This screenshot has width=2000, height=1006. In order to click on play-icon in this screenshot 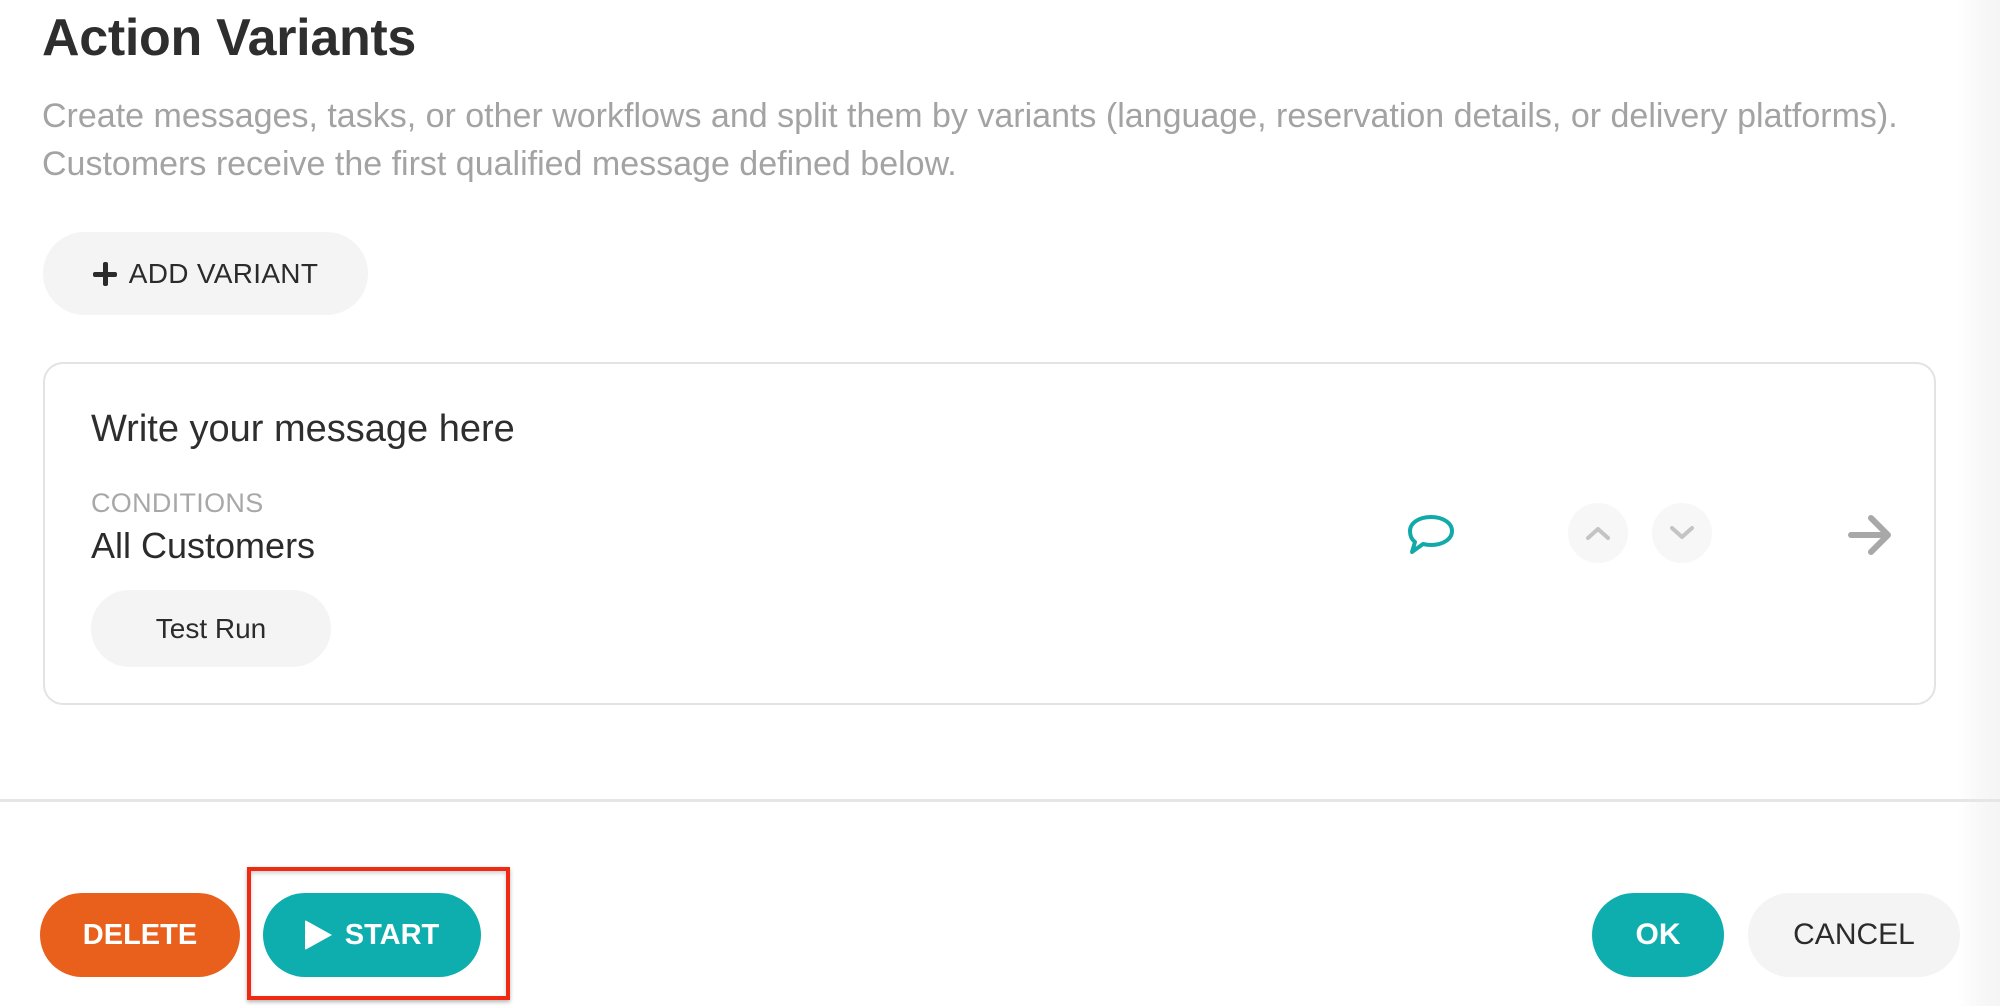, I will do `click(318, 935)`.